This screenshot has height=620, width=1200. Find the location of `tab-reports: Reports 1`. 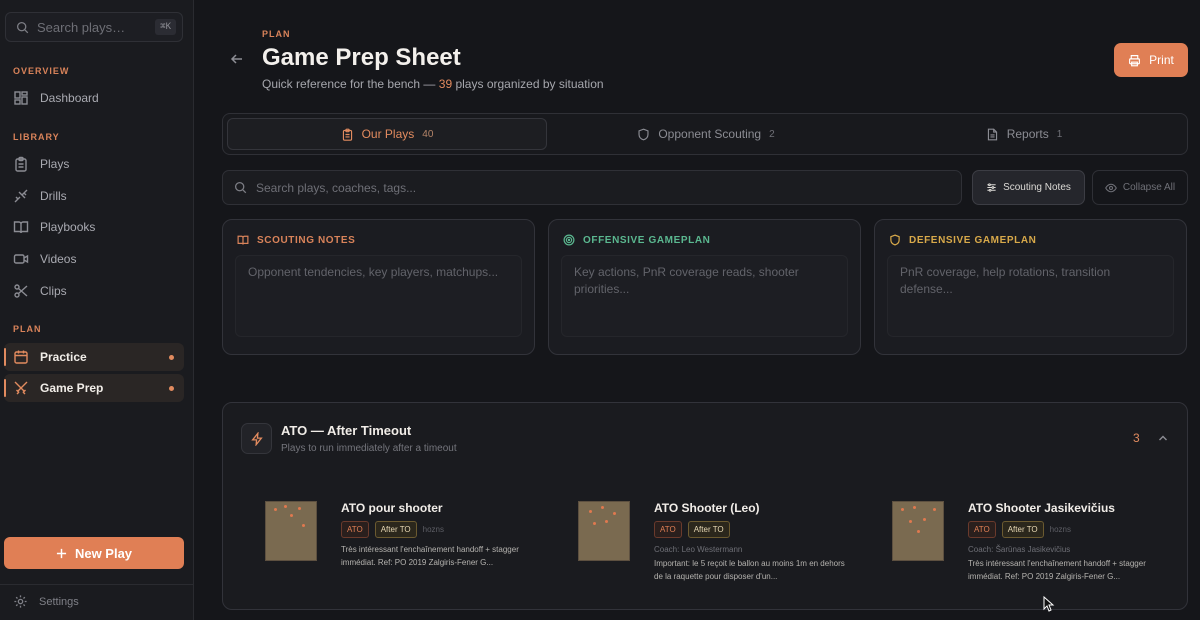

tab-reports: Reports 1 is located at coordinates (1024, 134).